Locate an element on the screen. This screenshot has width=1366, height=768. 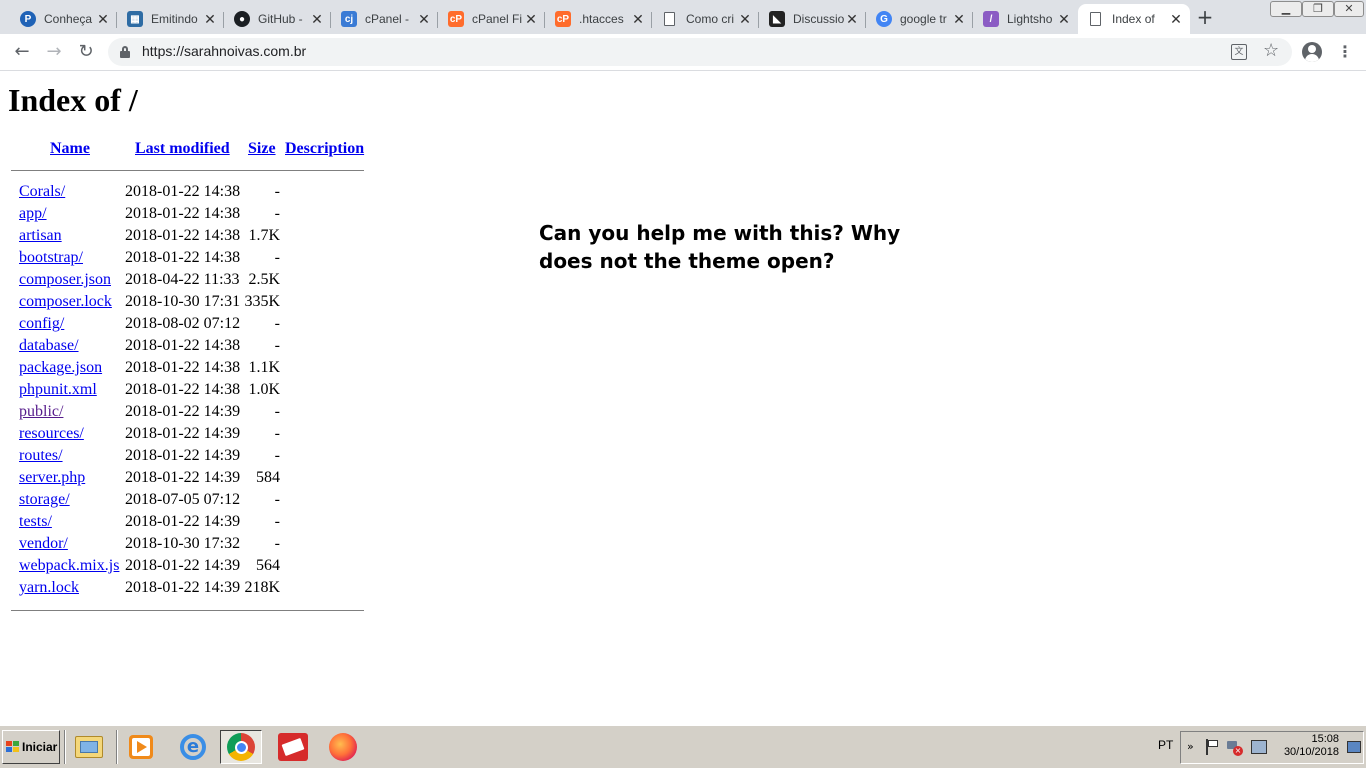
file-link: resources/ is located at coordinates (51, 434).